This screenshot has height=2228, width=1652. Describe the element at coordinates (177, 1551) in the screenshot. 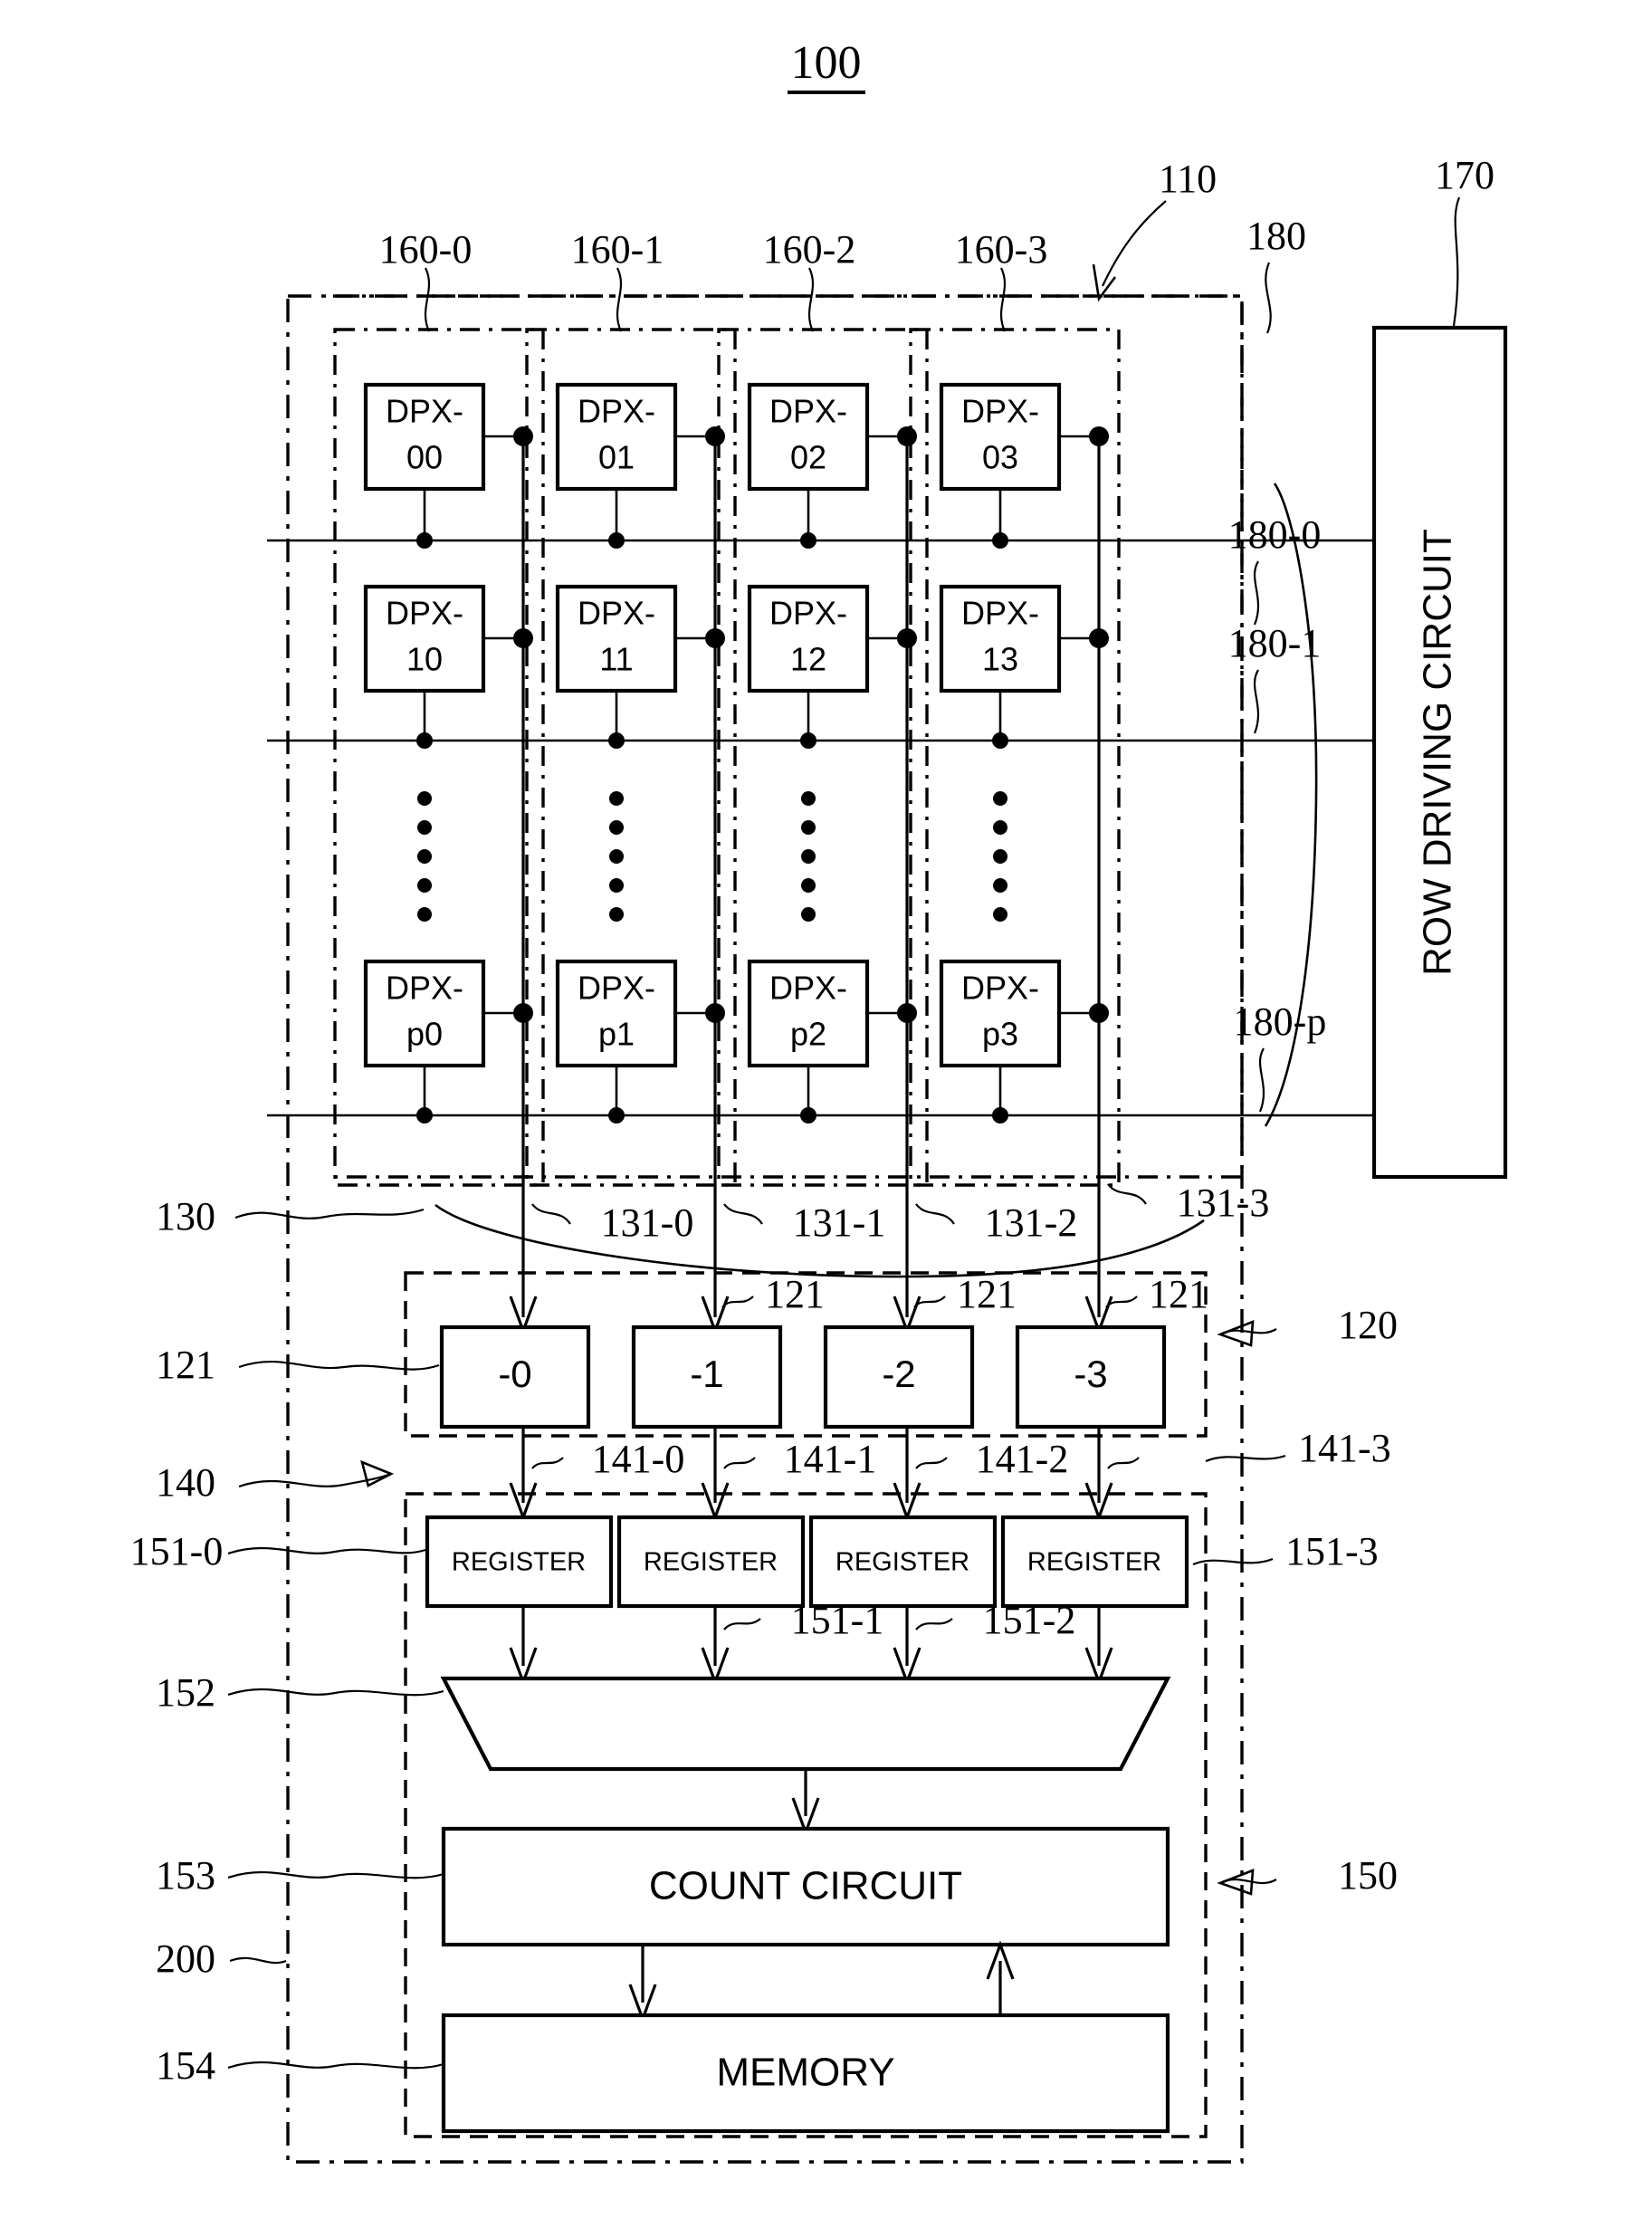

I see `register-ref-151-0: 151-0` at that location.